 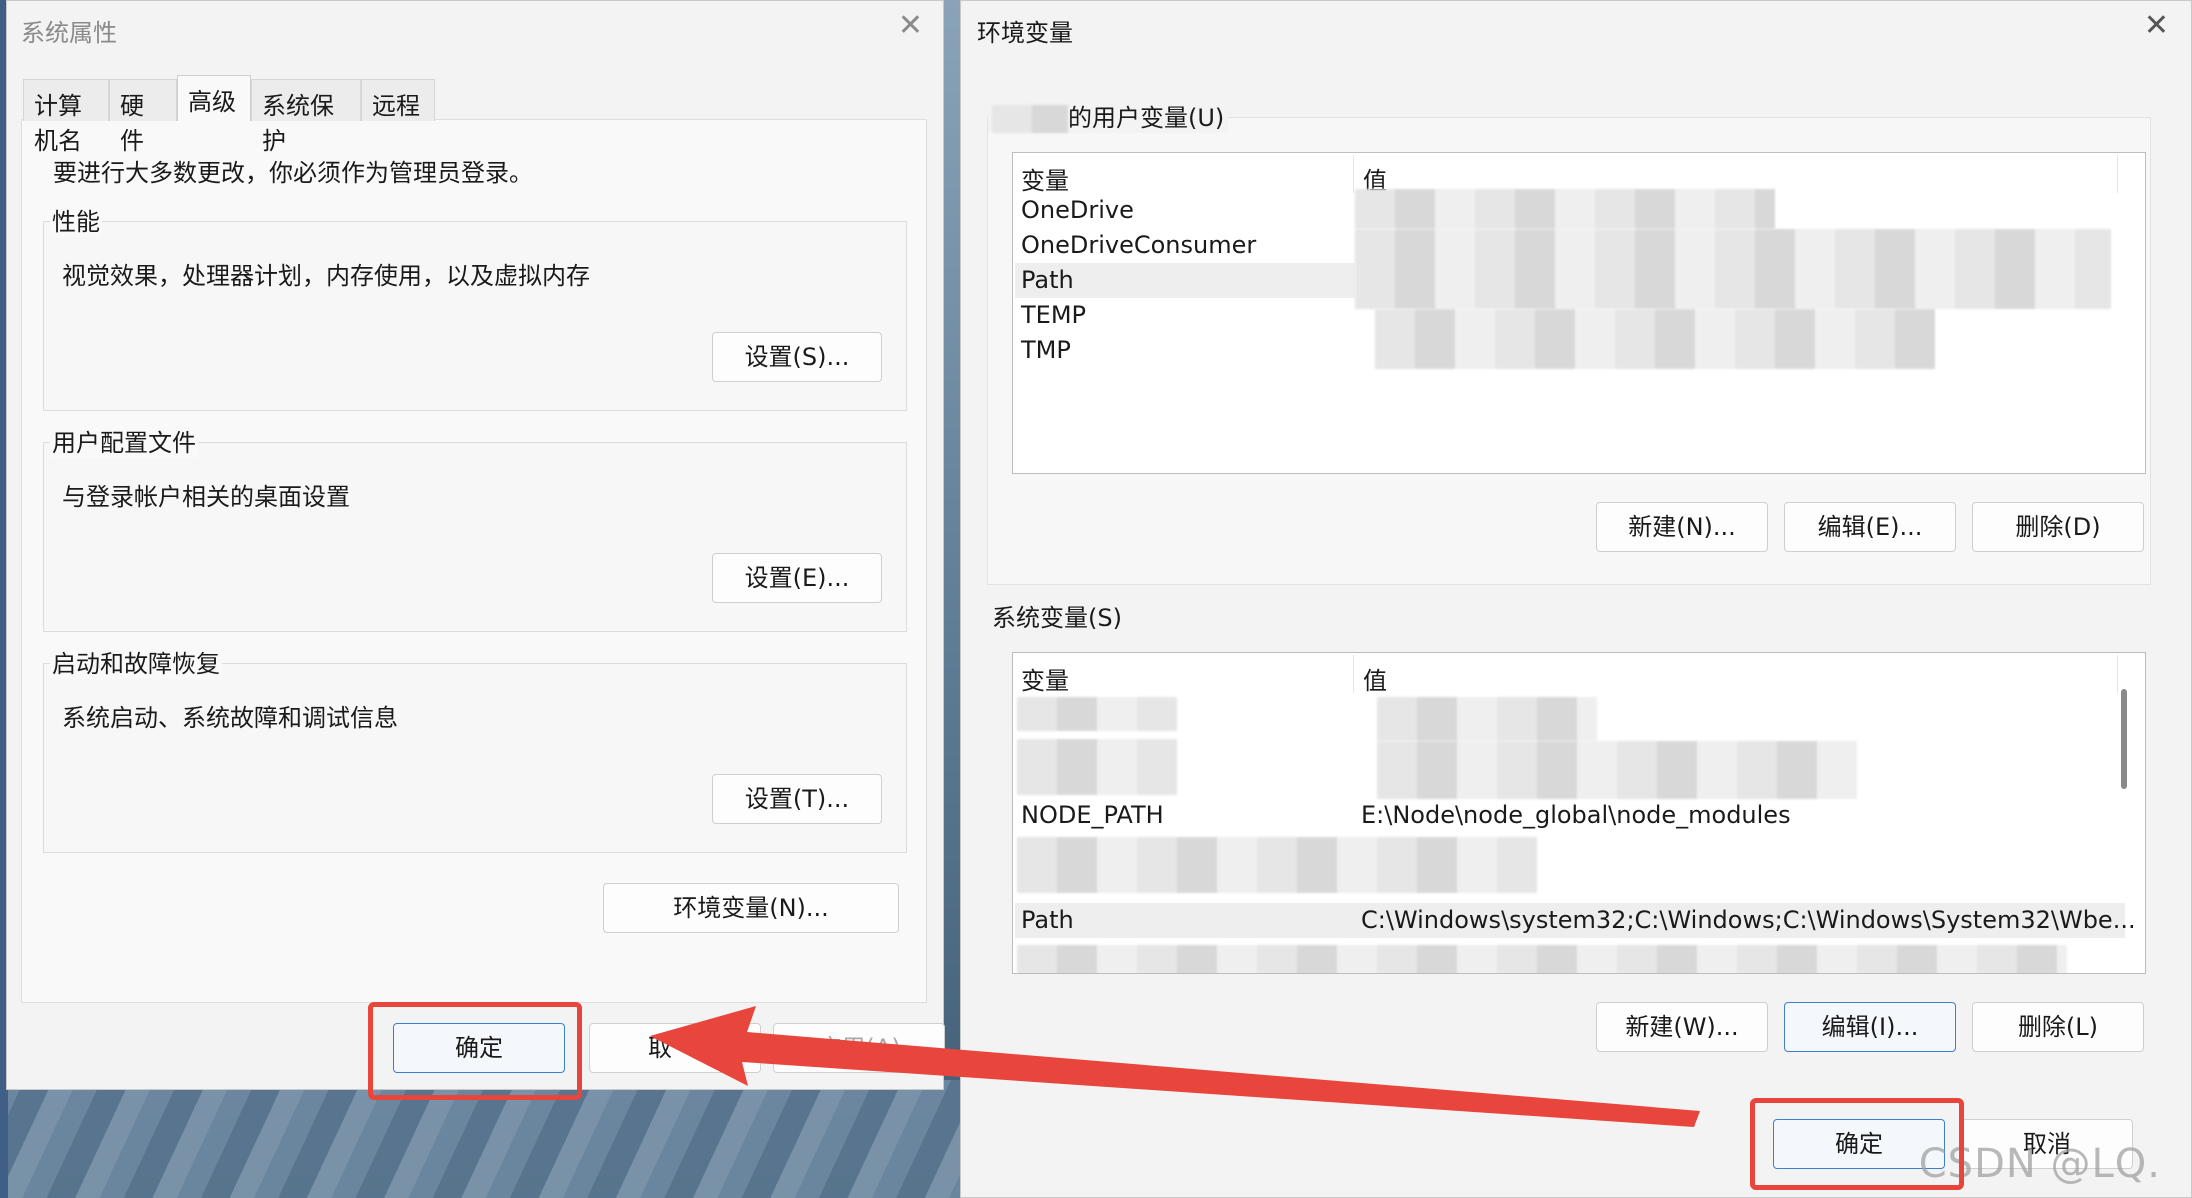 What do you see at coordinates (1077, 210) in the screenshot?
I see `variable-name: OneDrive` at bounding box center [1077, 210].